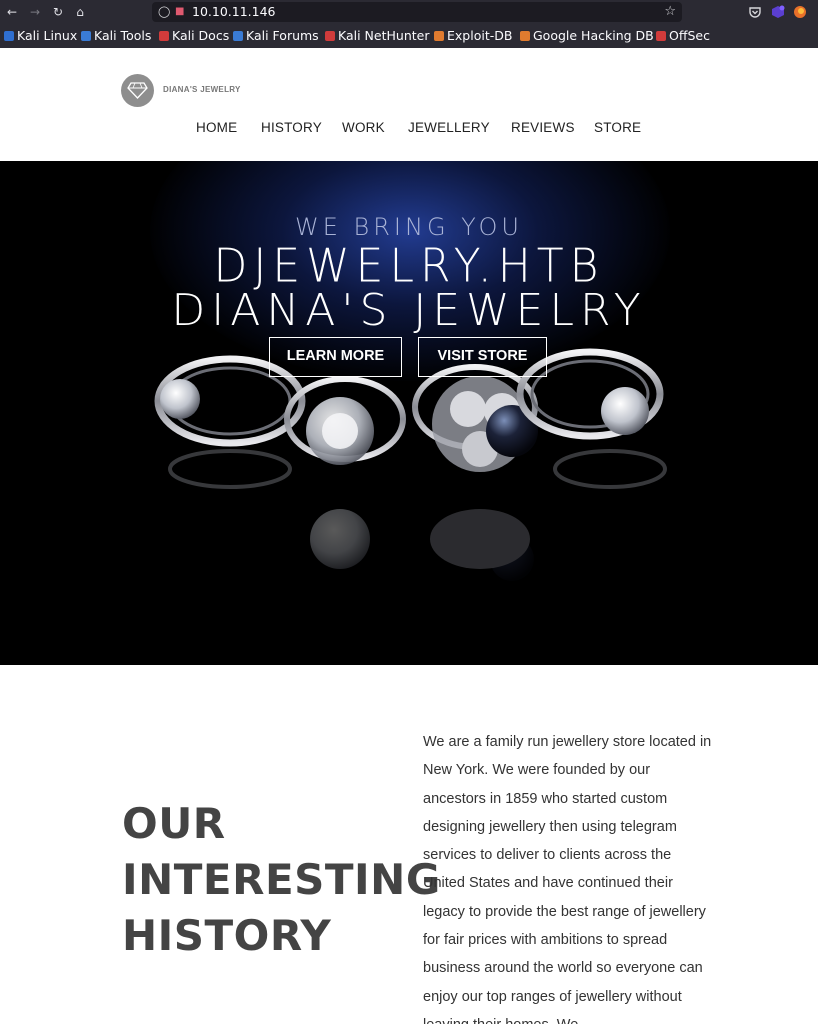 The width and height of the screenshot is (818, 1024). I want to click on bookmark-kali-nethunter: Kali NetHunter, so click(377, 36).